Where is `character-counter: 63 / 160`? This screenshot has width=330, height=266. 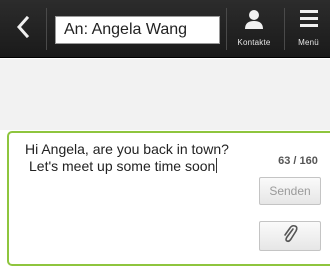 character-counter: 63 / 160 is located at coordinates (298, 161).